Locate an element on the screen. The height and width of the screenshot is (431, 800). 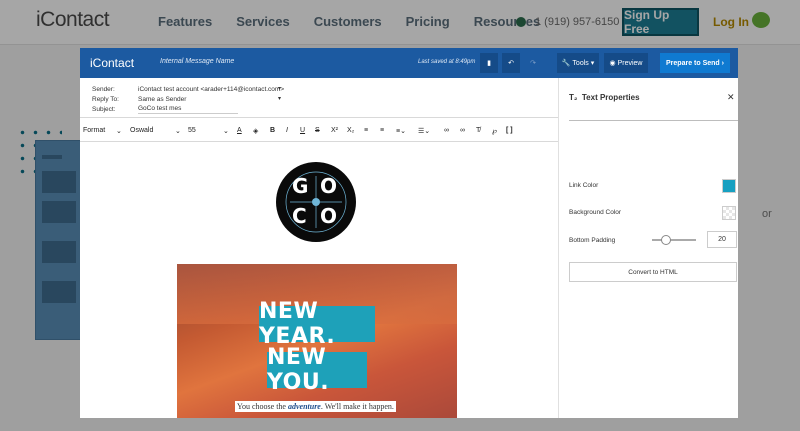
undo-icon: ↶ is located at coordinates (511, 63).